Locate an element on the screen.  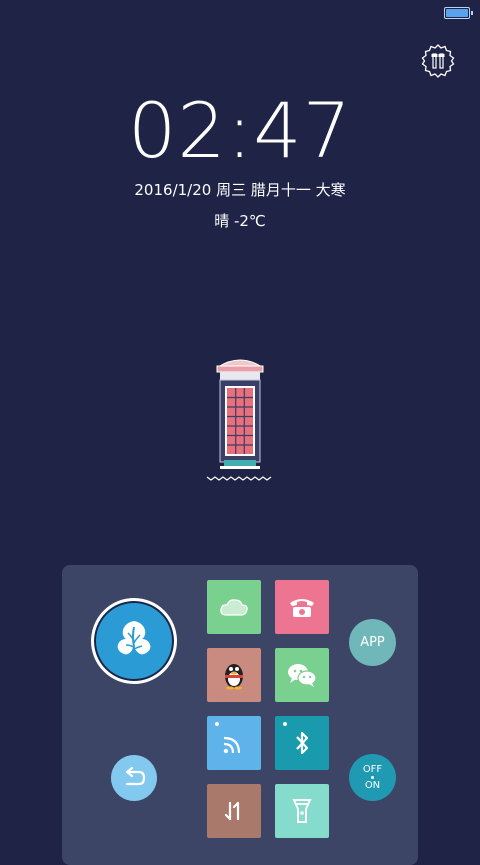
theme-launcher-button is located at coordinates (134, 641).